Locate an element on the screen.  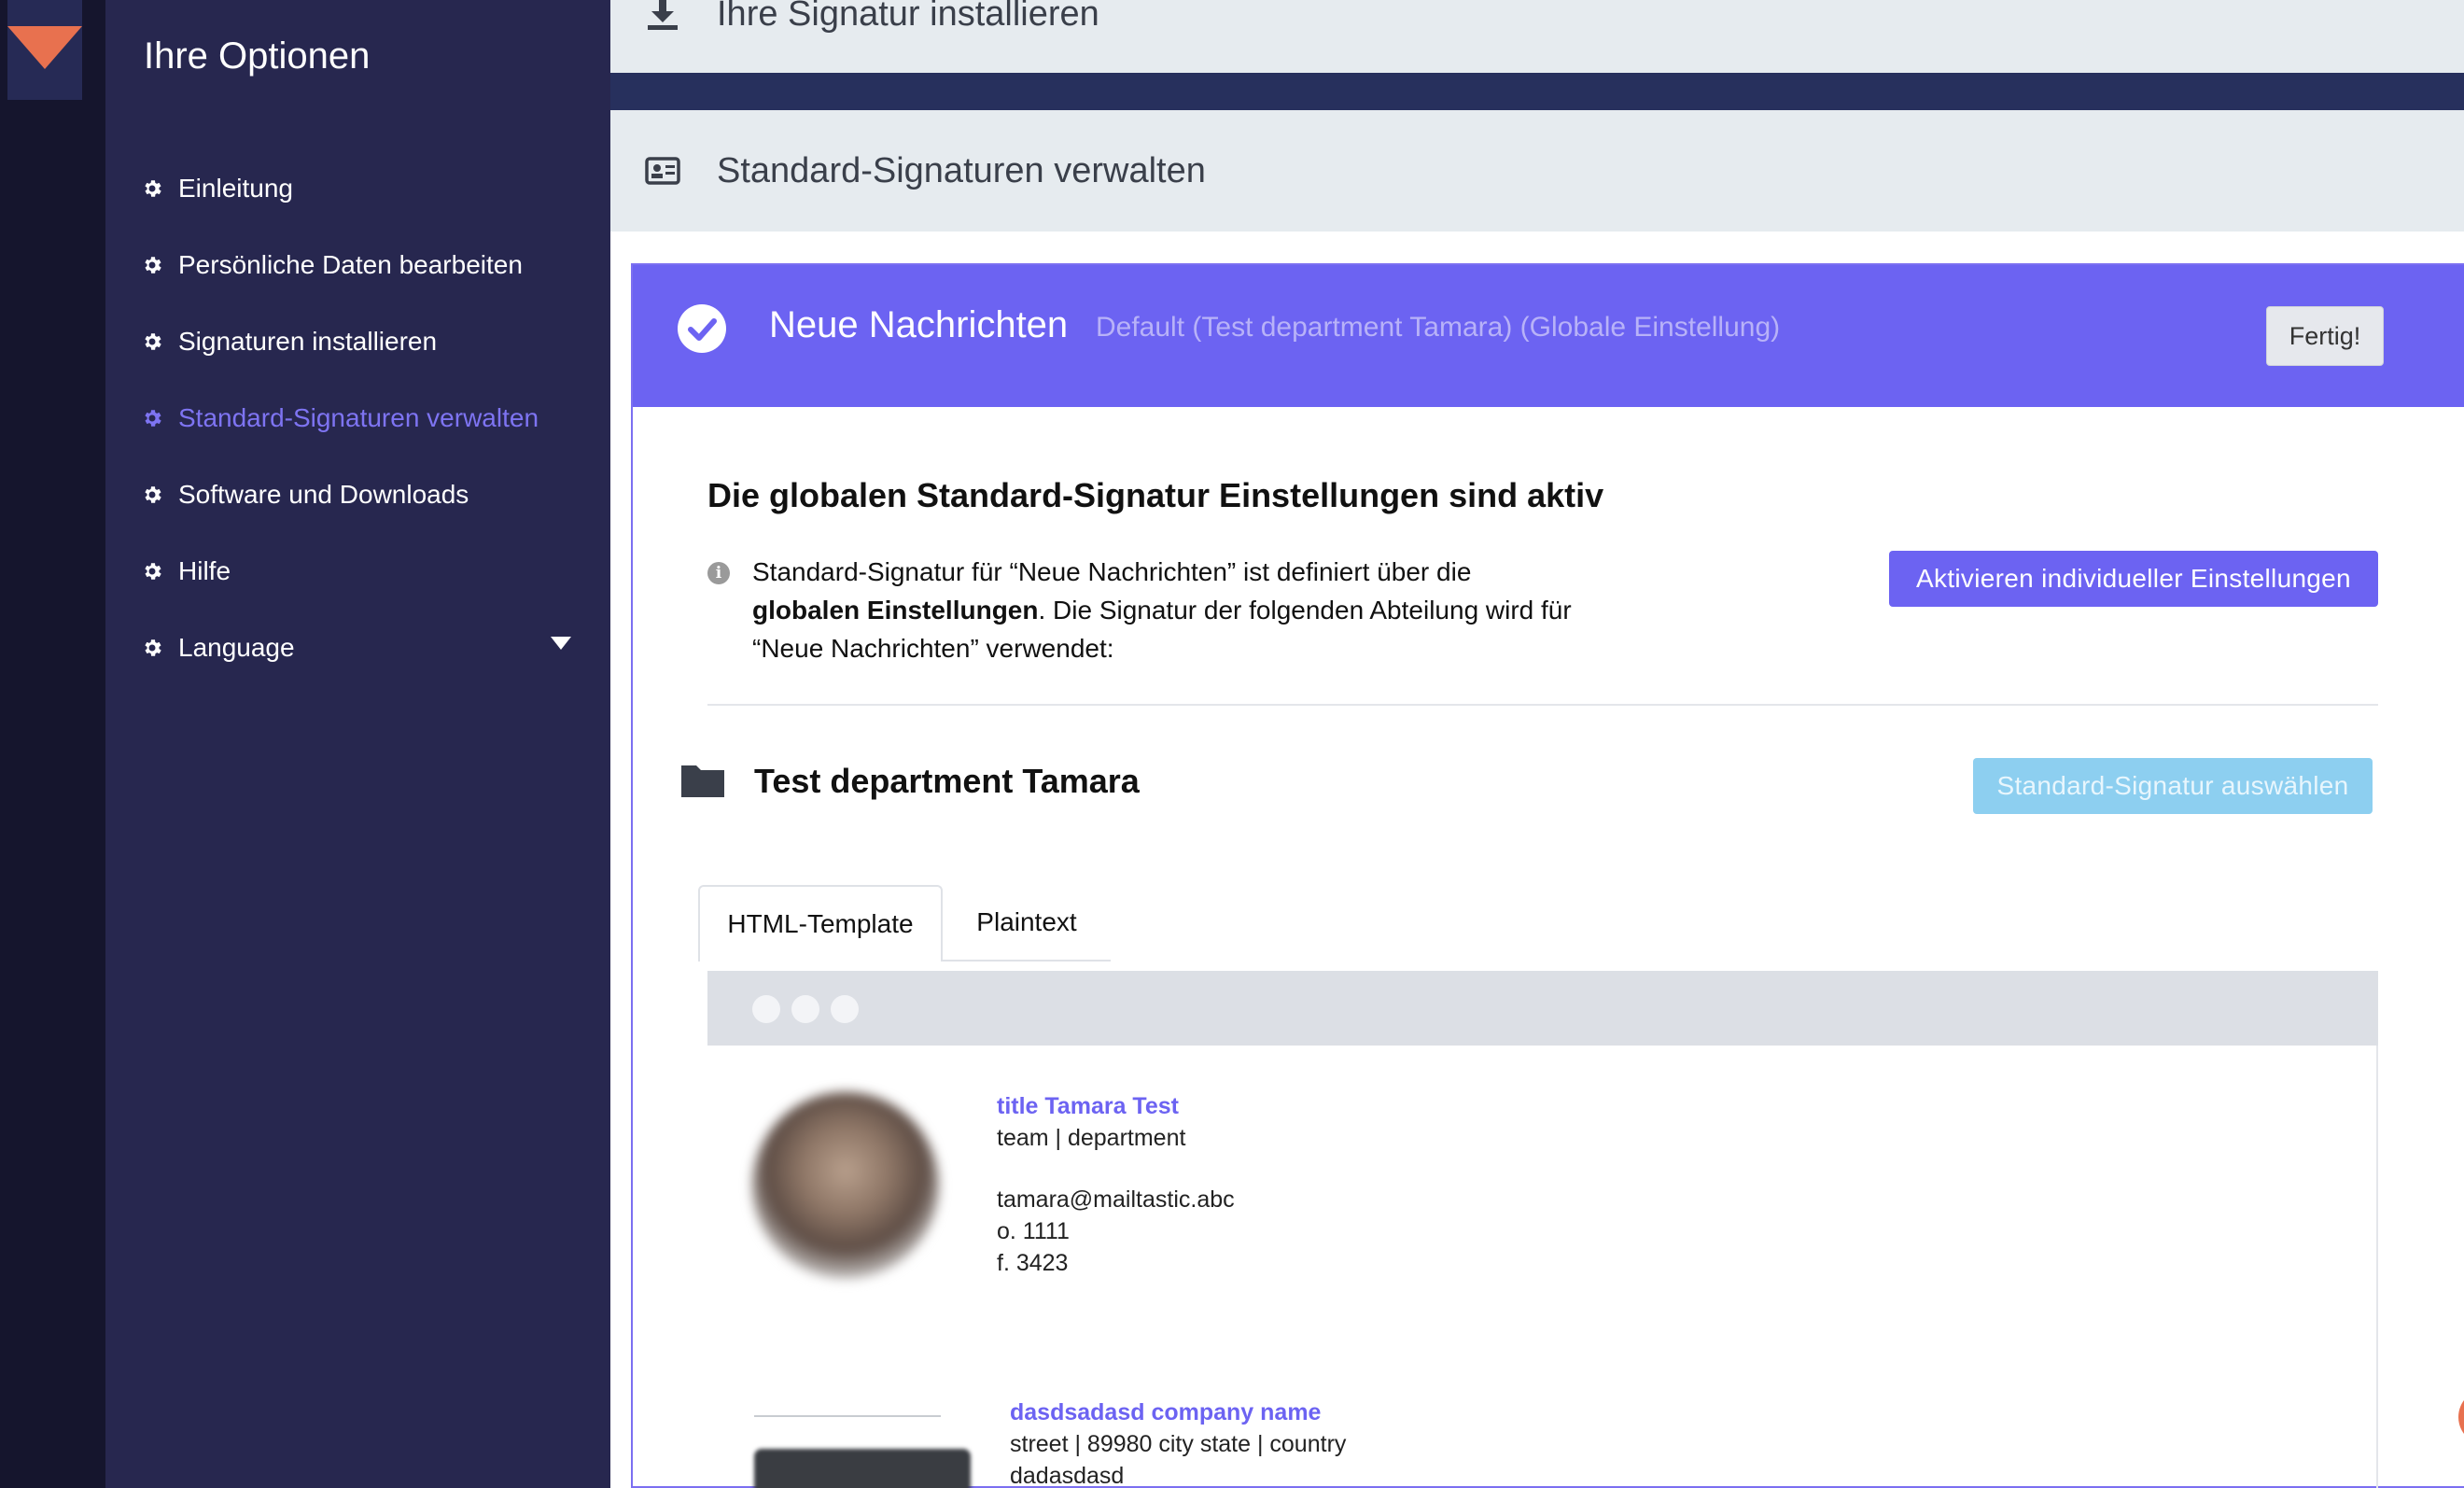
info-text-bold: globalen Einstellungen is located at coordinates (895, 610).